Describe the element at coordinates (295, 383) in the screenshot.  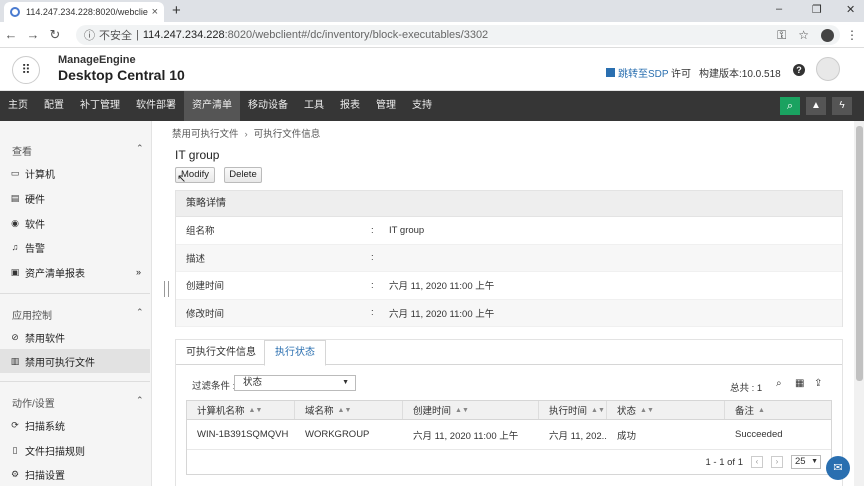
I see `status-filter-select: 状态 ▼` at that location.